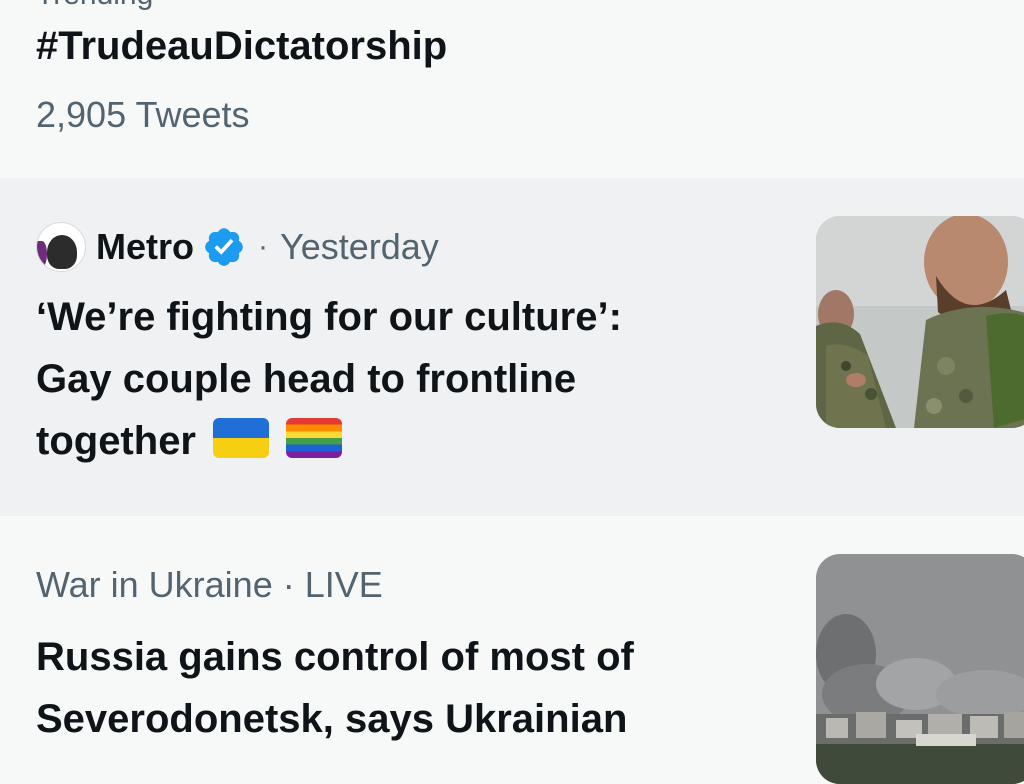 The height and width of the screenshot is (784, 1024). I want to click on news-thumbnail-soldiers, so click(920, 322).